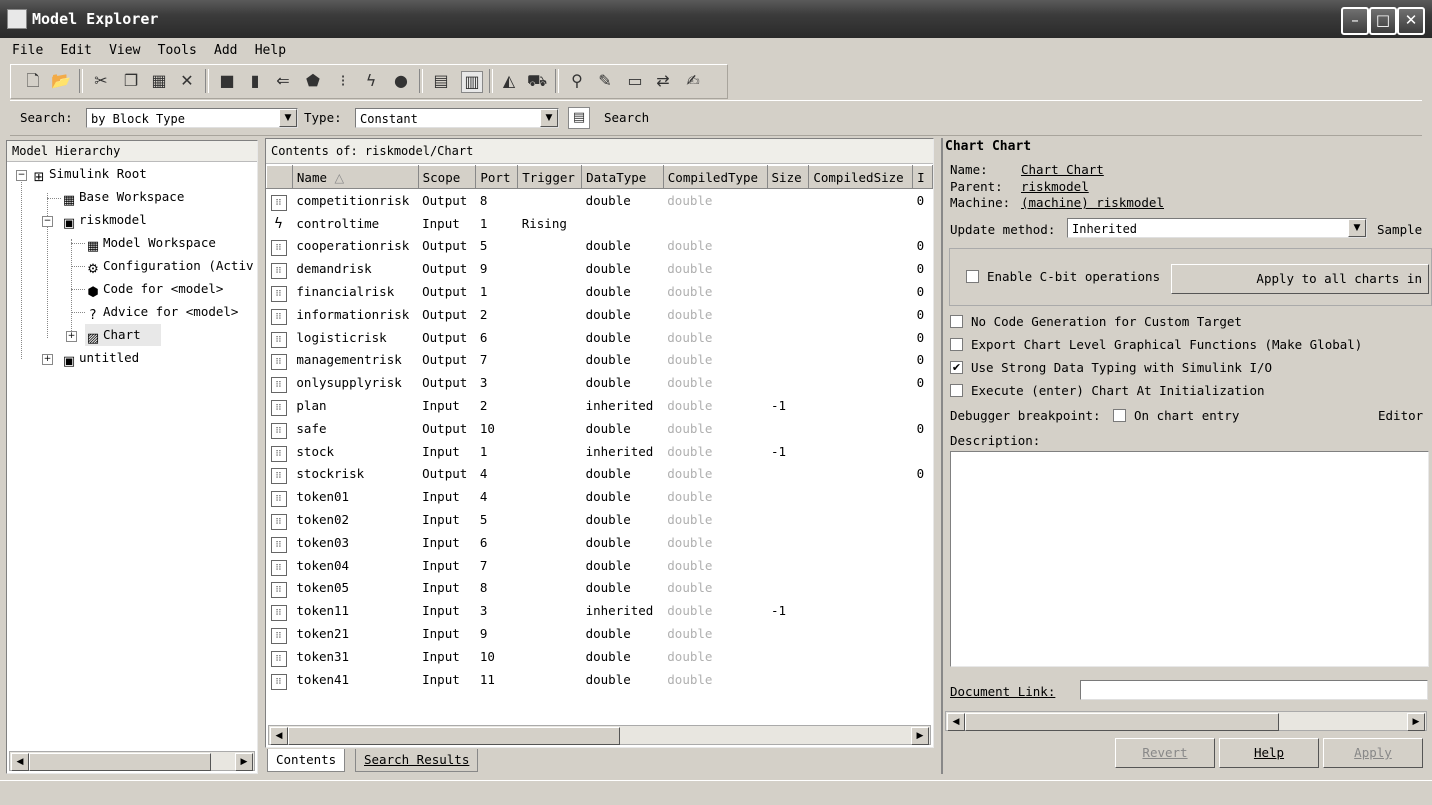 Image resolution: width=1432 pixels, height=805 pixels. I want to click on close-button: ✕, so click(1411, 21).